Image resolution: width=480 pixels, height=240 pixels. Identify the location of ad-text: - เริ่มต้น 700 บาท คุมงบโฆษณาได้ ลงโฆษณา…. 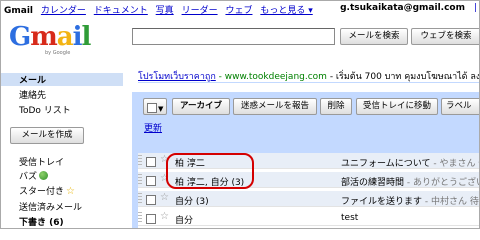
(404, 77).